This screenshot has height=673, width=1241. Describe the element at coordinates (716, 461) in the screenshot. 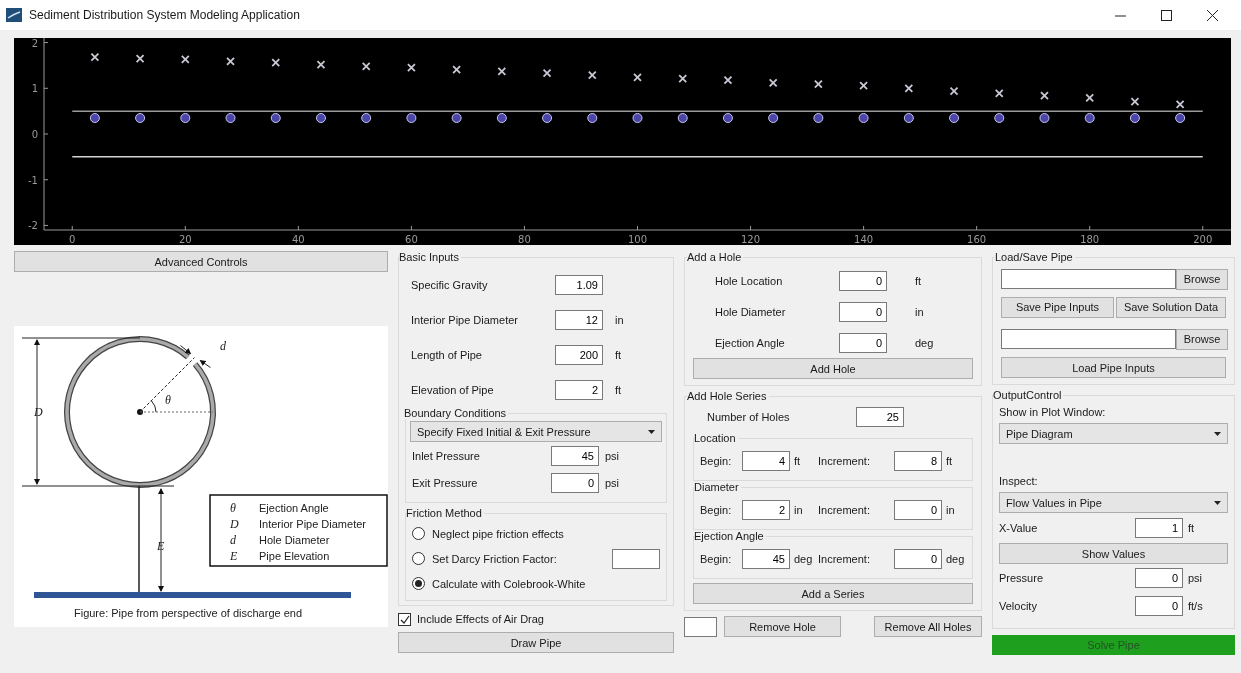

I see `field-label: Begin:` at that location.